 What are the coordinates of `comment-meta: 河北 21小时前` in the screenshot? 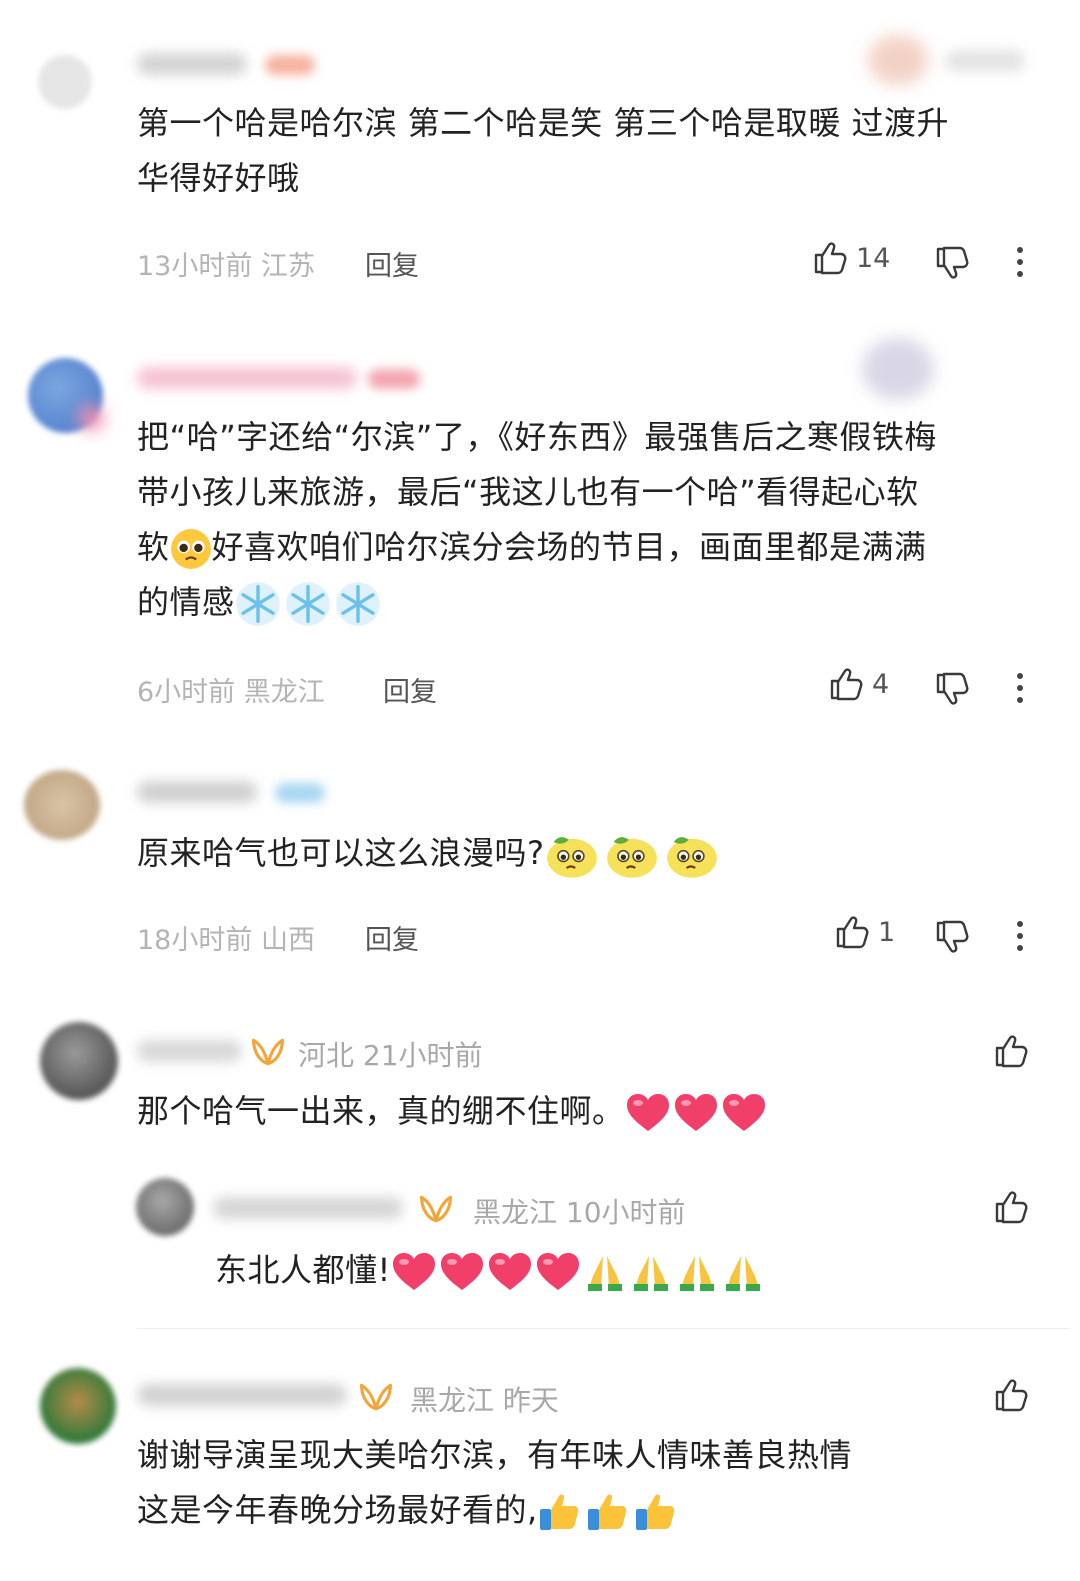 It's located at (390, 1055).